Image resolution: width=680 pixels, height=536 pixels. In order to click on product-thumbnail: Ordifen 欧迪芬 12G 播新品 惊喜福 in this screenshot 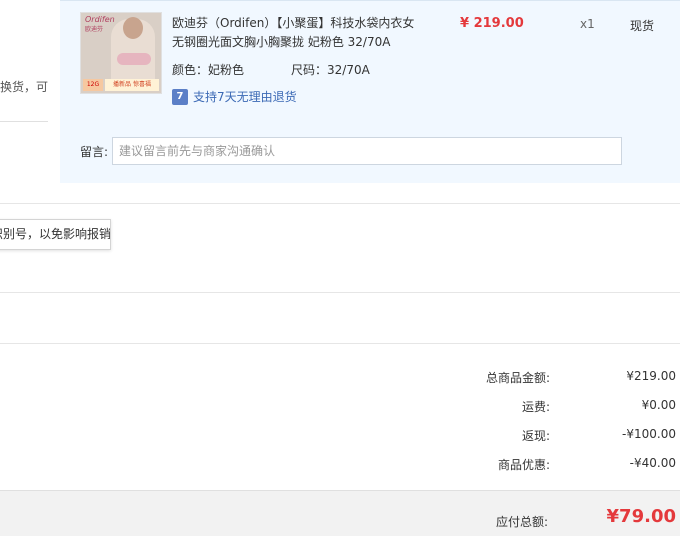, I will do `click(121, 53)`.